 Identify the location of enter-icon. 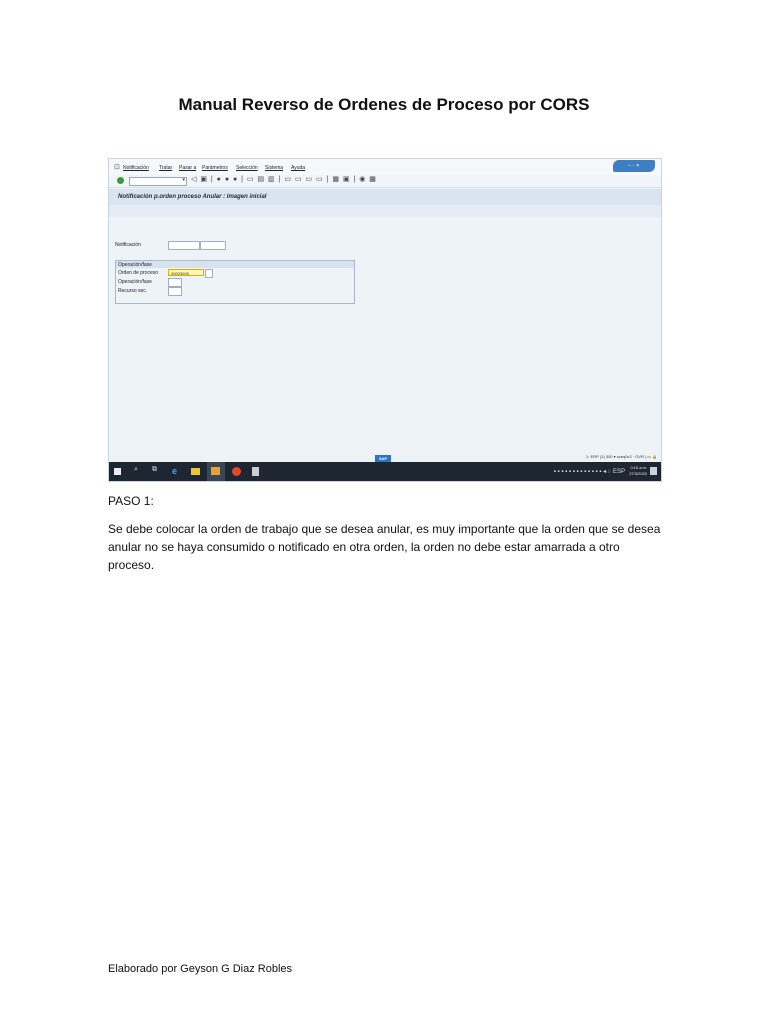
(120, 180).